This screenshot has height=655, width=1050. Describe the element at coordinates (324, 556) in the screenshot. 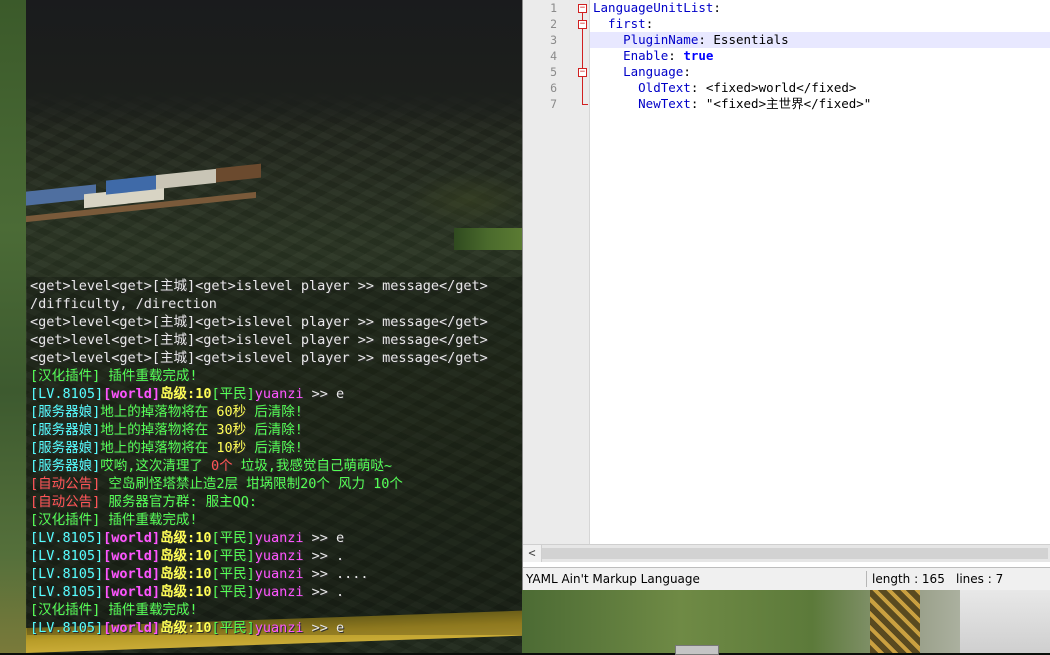

I see `chat-segment: >> .` at that location.